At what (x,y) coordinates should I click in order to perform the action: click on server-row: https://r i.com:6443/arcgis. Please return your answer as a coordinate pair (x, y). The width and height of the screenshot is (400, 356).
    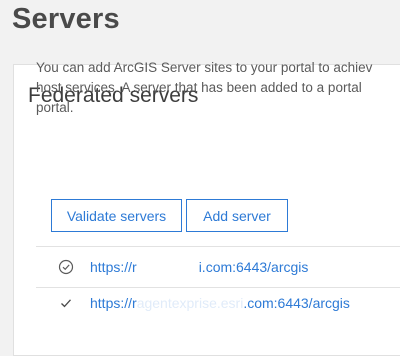
    Looking at the image, I should click on (183, 267).